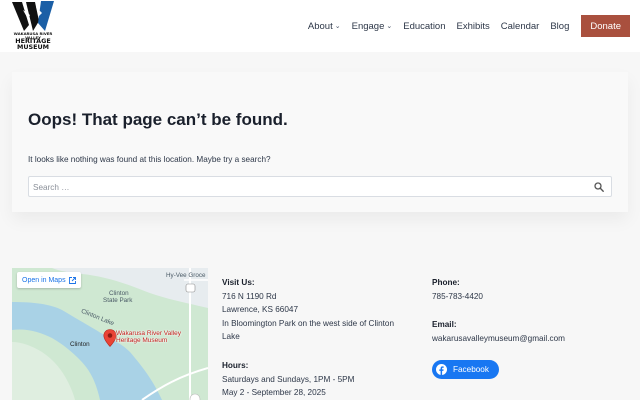 The height and width of the screenshot is (400, 640). What do you see at coordinates (80, 344) in the screenshot?
I see `map-label-town: Clinton` at bounding box center [80, 344].